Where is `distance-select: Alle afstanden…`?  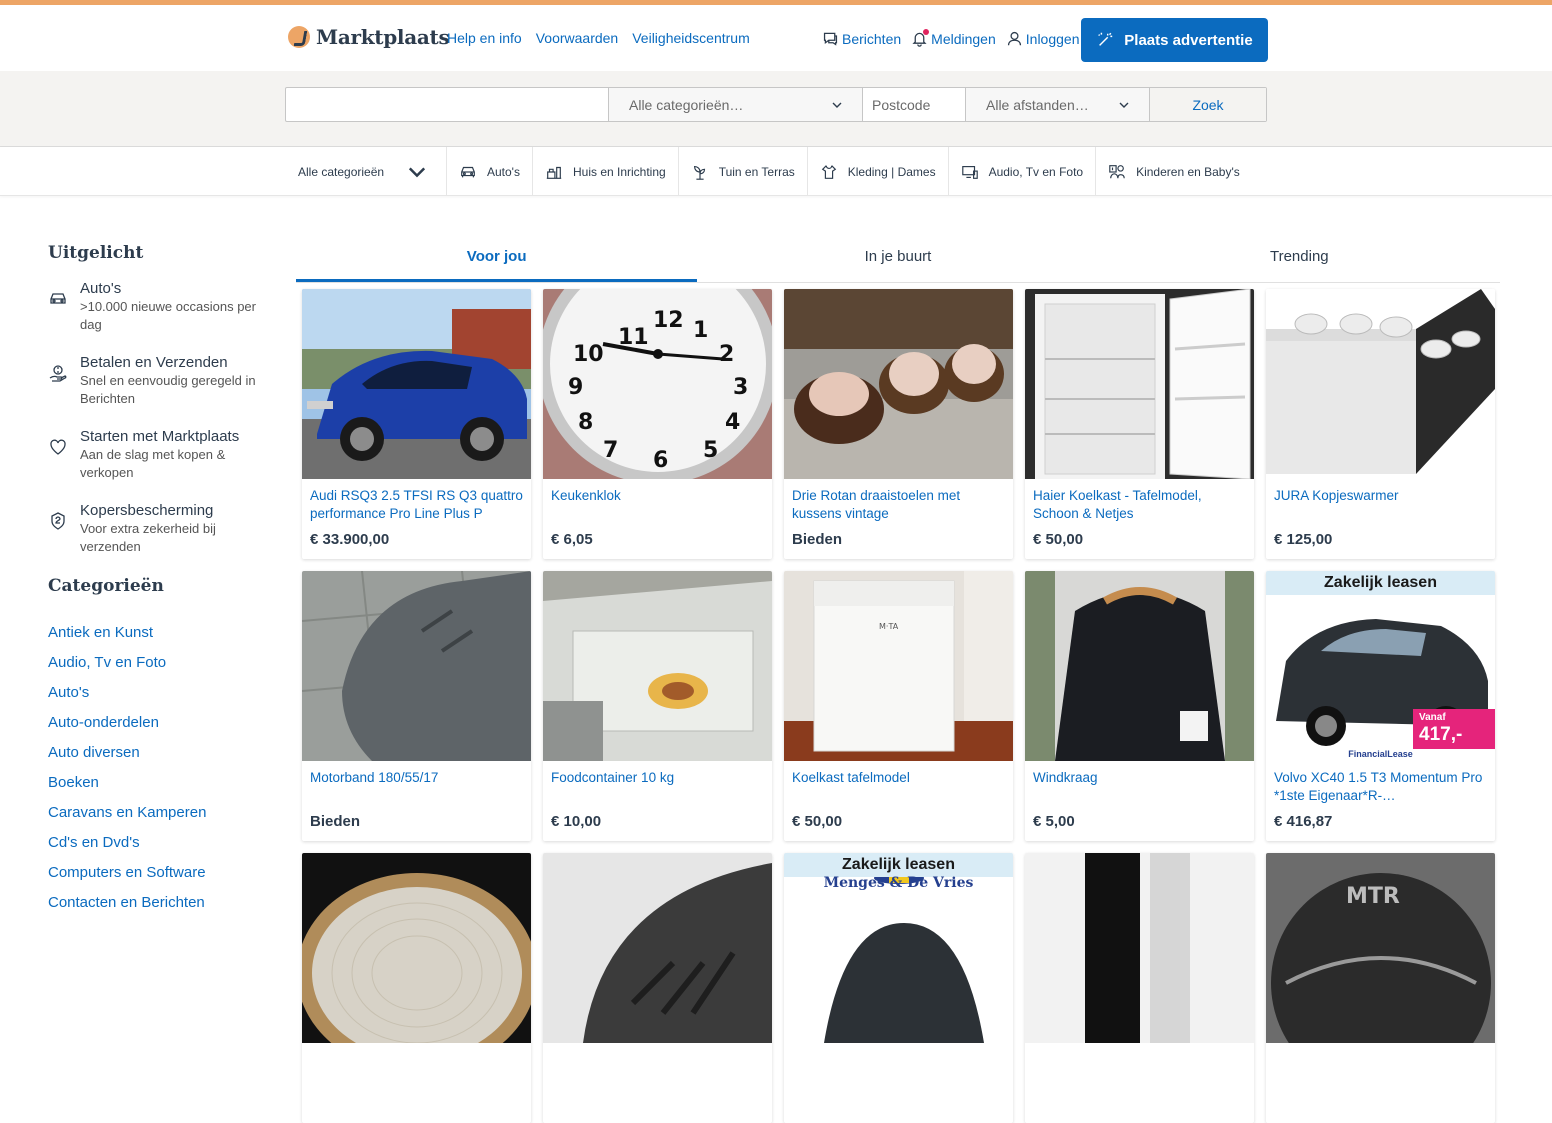 distance-select: Alle afstanden… is located at coordinates (1058, 104).